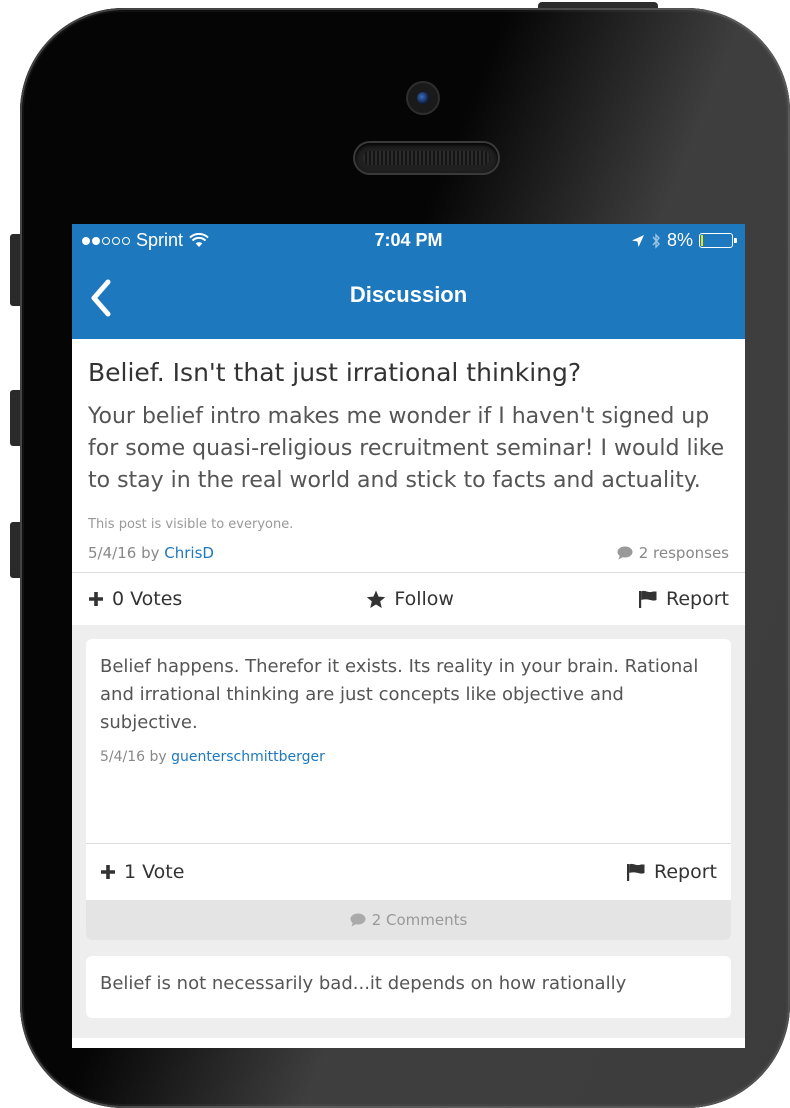 The width and height of the screenshot is (790, 1108). I want to click on earpiece-speaker, so click(426, 158).